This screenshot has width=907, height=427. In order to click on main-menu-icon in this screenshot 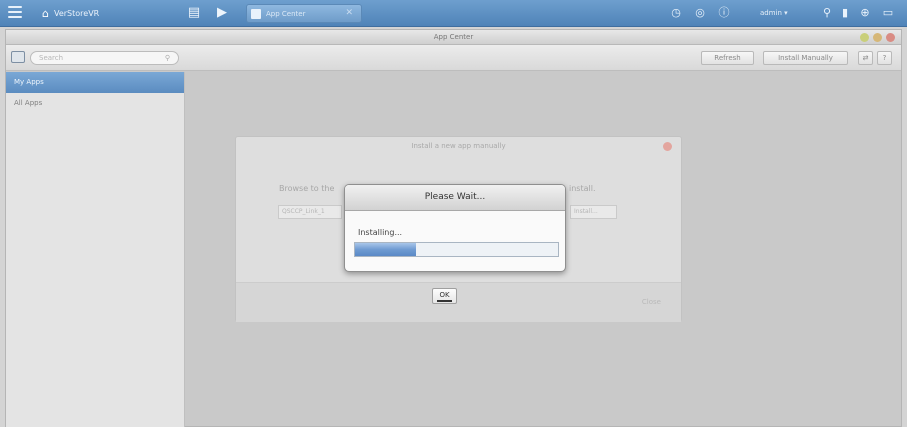, I will do `click(15, 13)`.